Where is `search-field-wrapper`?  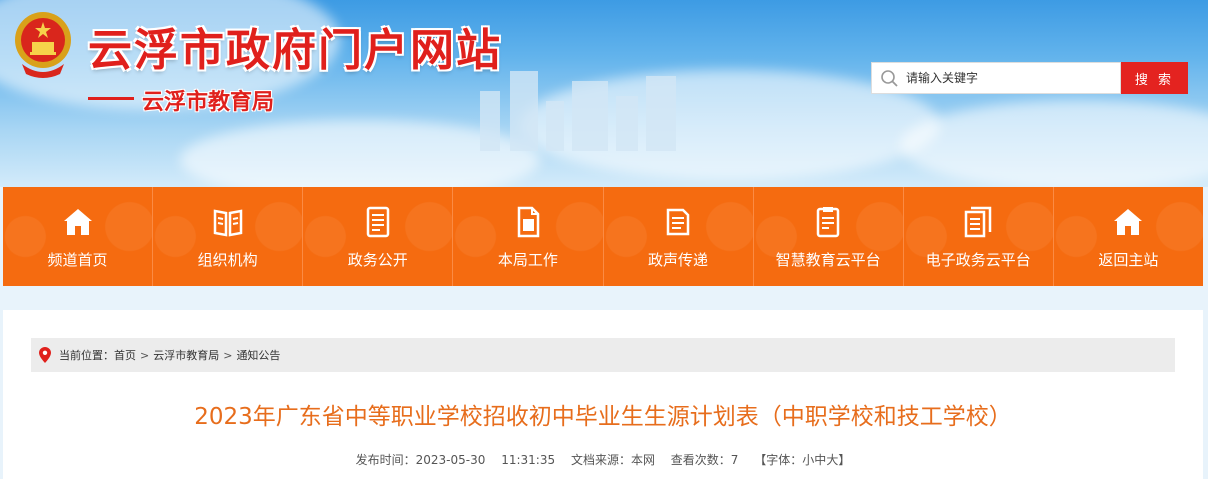 search-field-wrapper is located at coordinates (996, 78).